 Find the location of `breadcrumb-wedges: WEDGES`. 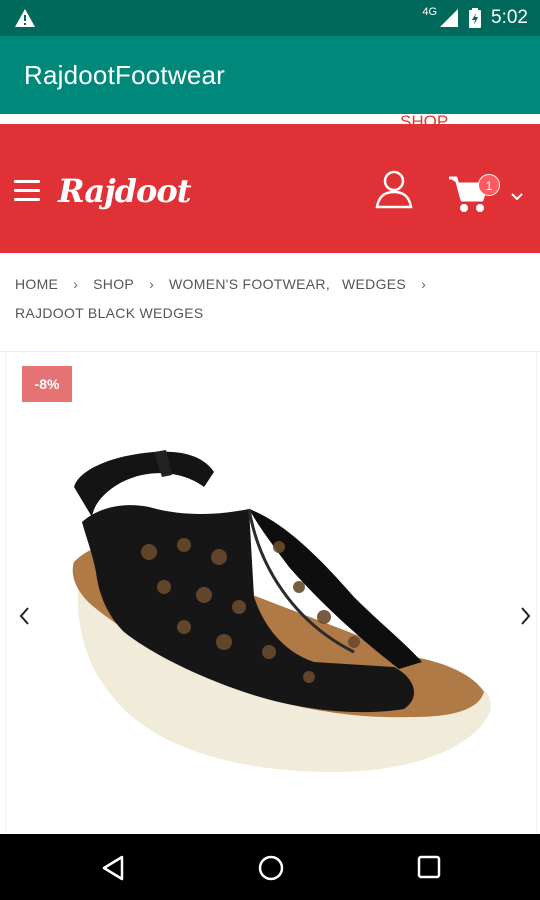

breadcrumb-wedges: WEDGES is located at coordinates (374, 284).